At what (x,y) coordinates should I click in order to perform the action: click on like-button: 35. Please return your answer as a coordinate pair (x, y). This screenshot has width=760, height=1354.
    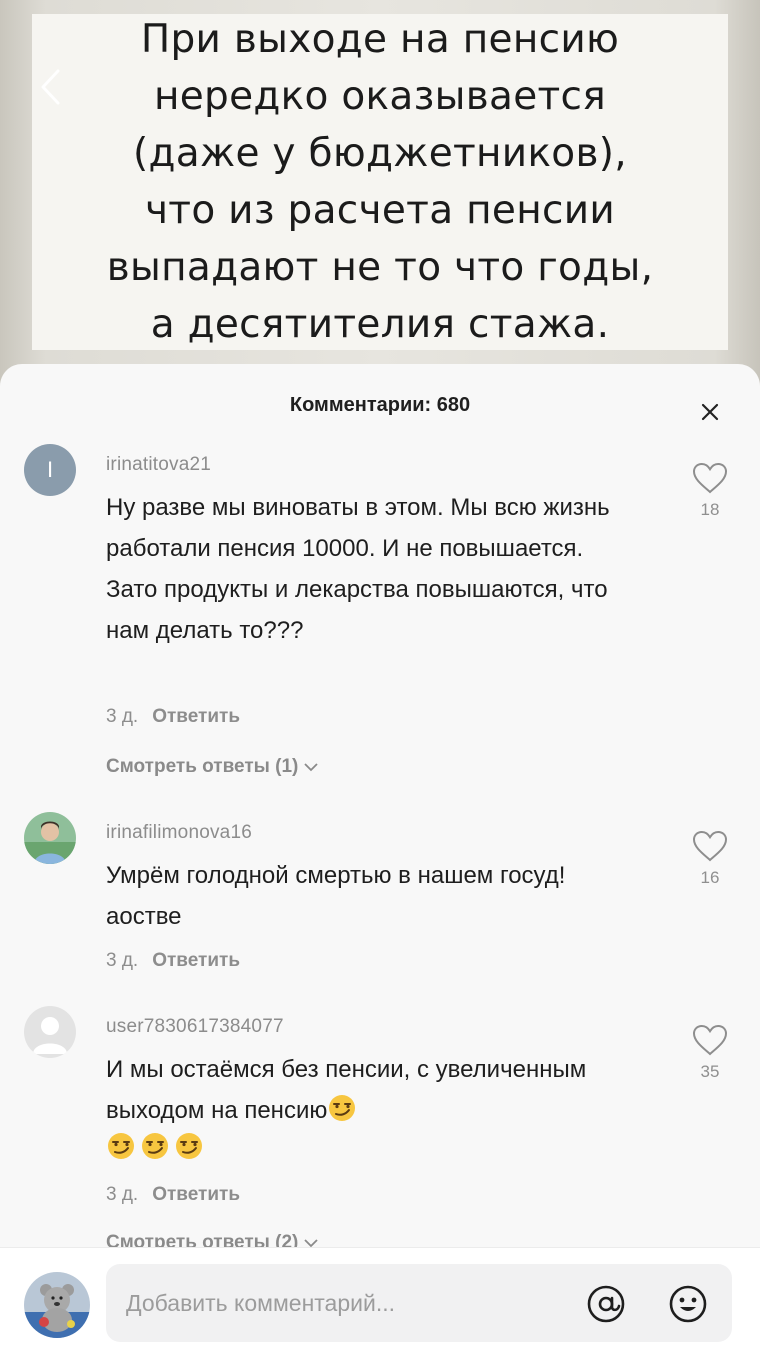
    Looking at the image, I should click on (710, 1053).